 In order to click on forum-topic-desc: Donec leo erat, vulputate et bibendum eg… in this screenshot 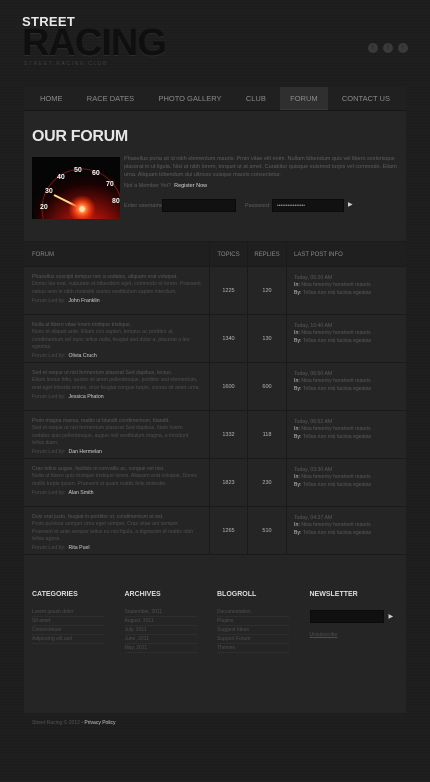, I will do `click(116, 288)`.